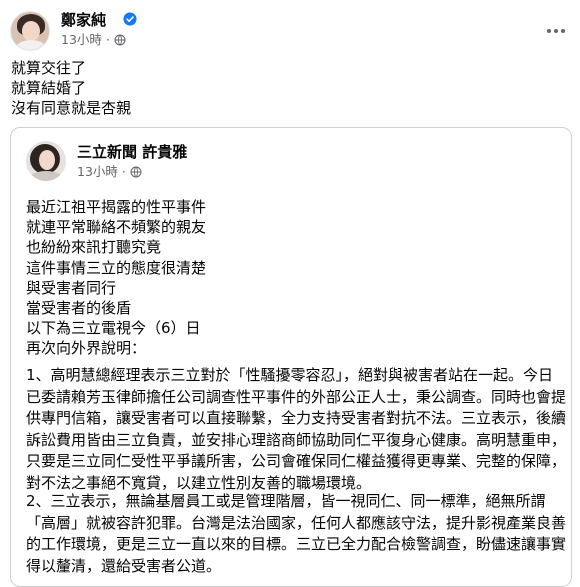 The width and height of the screenshot is (580, 587). I want to click on author-name: 鄭家純, so click(83, 20).